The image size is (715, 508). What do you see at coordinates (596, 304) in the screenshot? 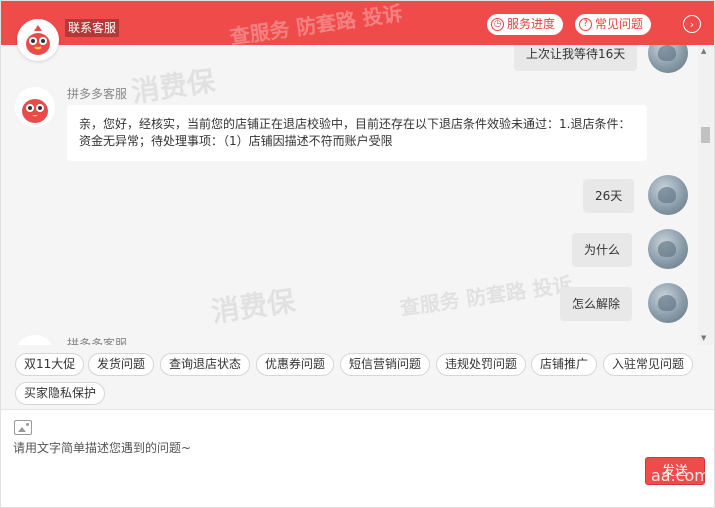
I see `message-bubble-user: 怎么解除` at bounding box center [596, 304].